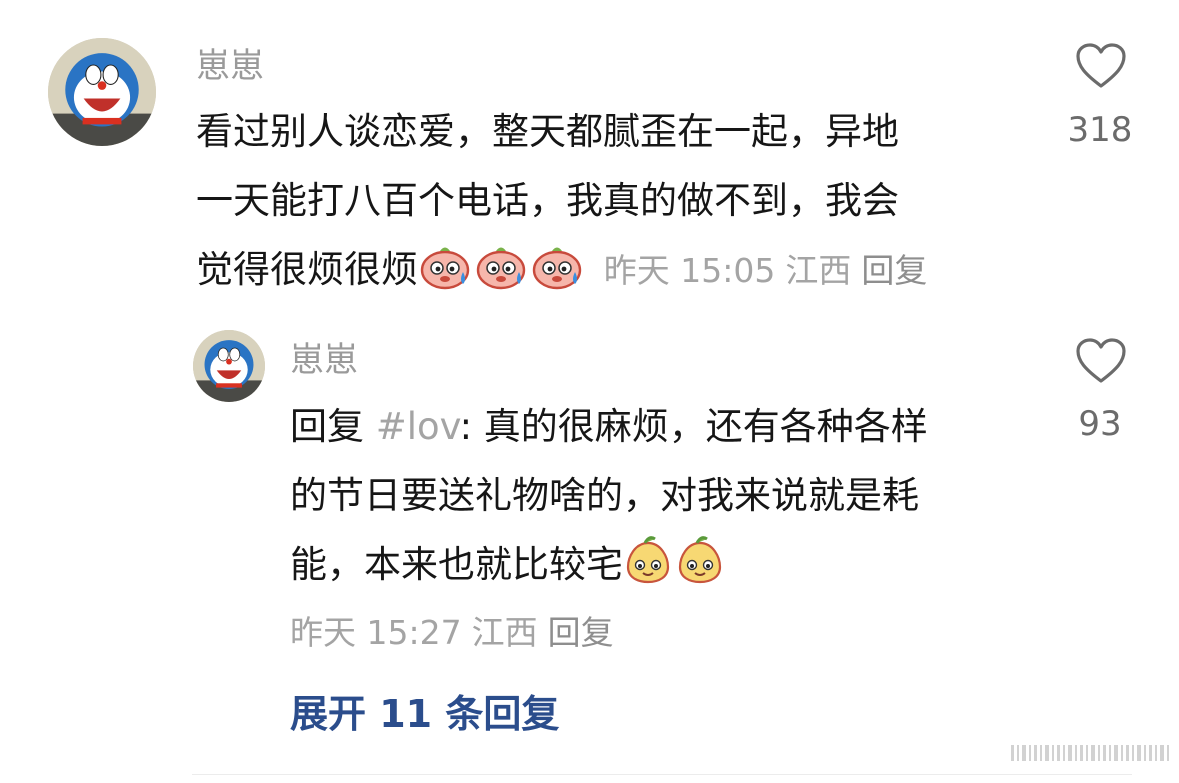 The height and width of the screenshot is (783, 1179). Describe the element at coordinates (504, 632) in the screenshot. I see `reply-location: 江西` at that location.